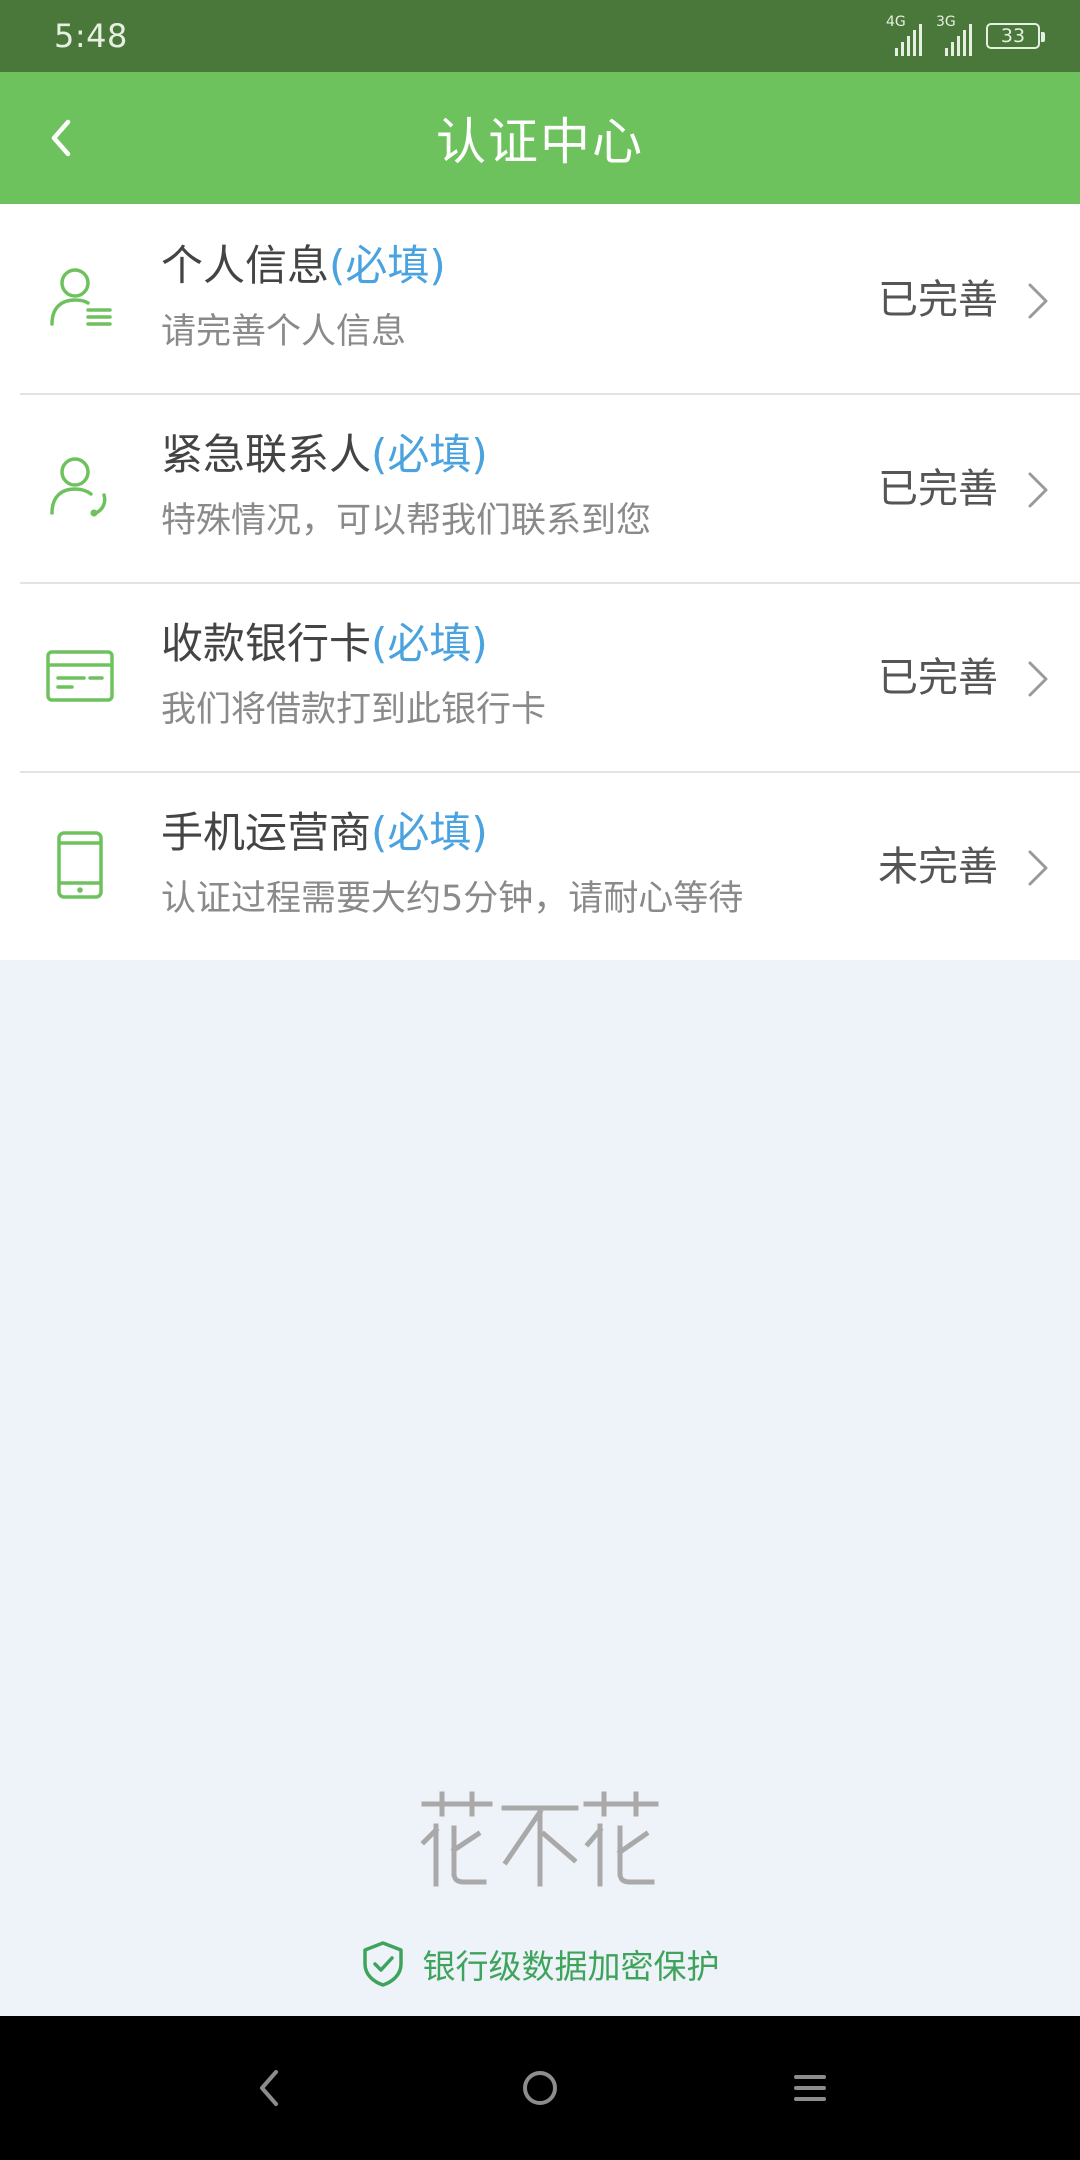 The image size is (1080, 2160). I want to click on item-title: 手机运营商(必填), so click(324, 832).